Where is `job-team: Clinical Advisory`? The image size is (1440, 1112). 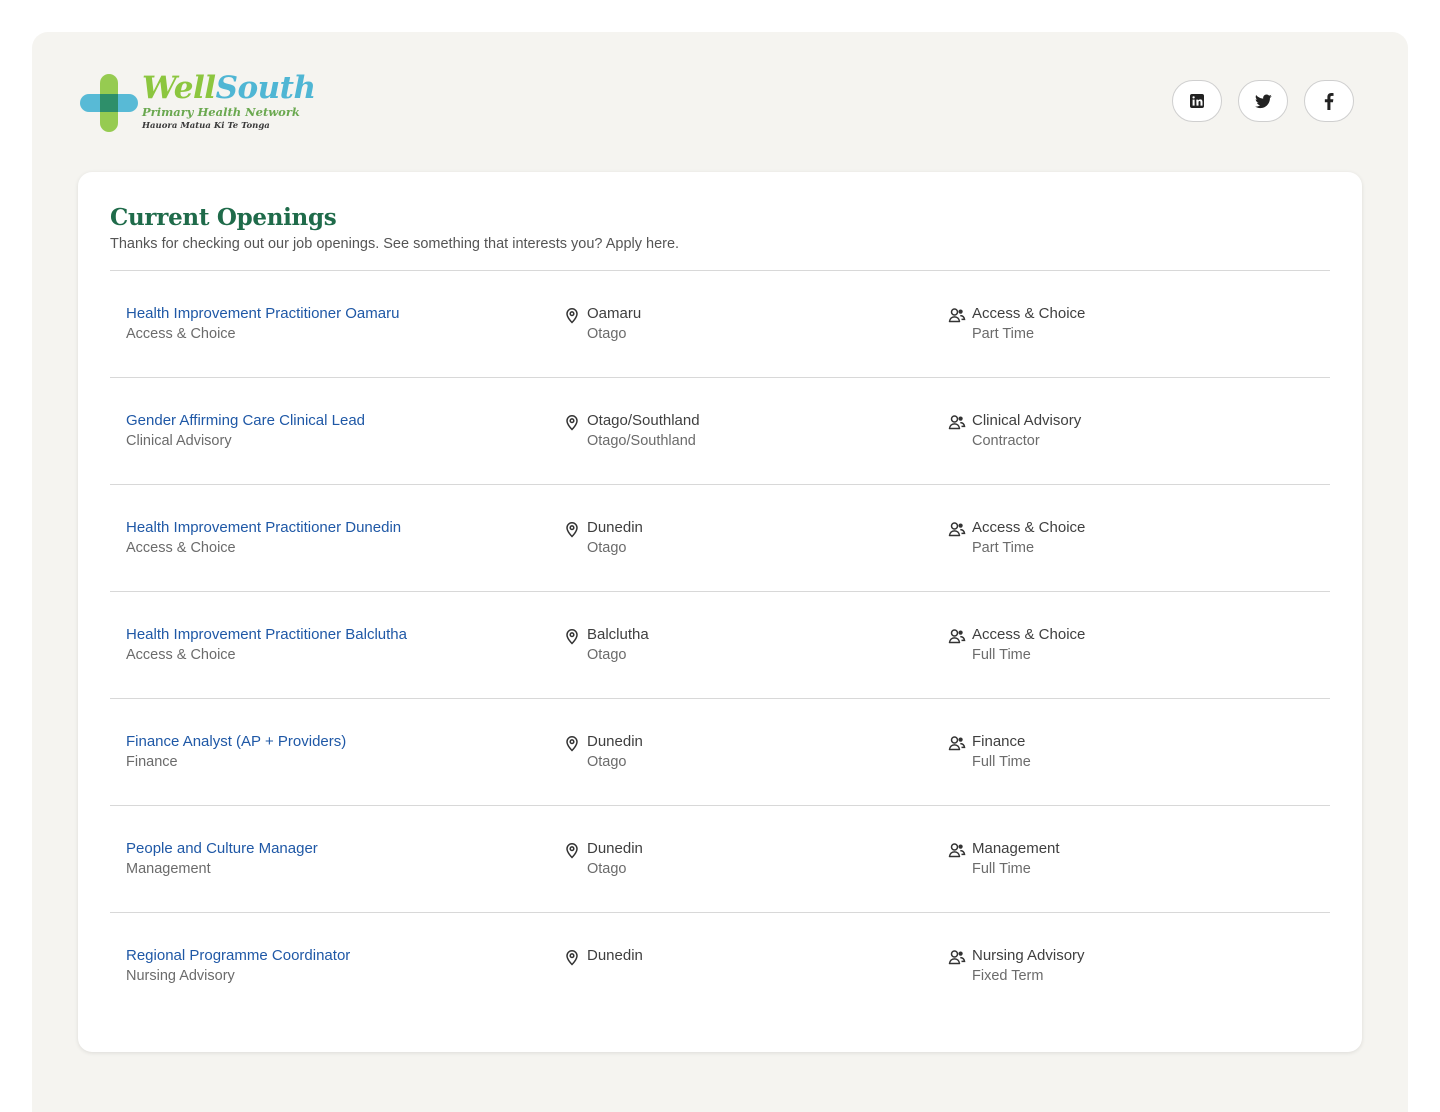
job-team: Clinical Advisory is located at coordinates (1027, 420).